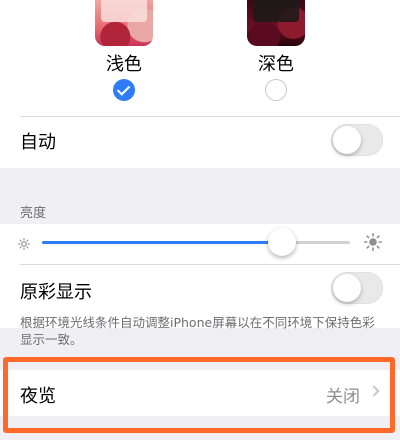 The height and width of the screenshot is (440, 400). I want to click on auto-toggle, so click(357, 140).